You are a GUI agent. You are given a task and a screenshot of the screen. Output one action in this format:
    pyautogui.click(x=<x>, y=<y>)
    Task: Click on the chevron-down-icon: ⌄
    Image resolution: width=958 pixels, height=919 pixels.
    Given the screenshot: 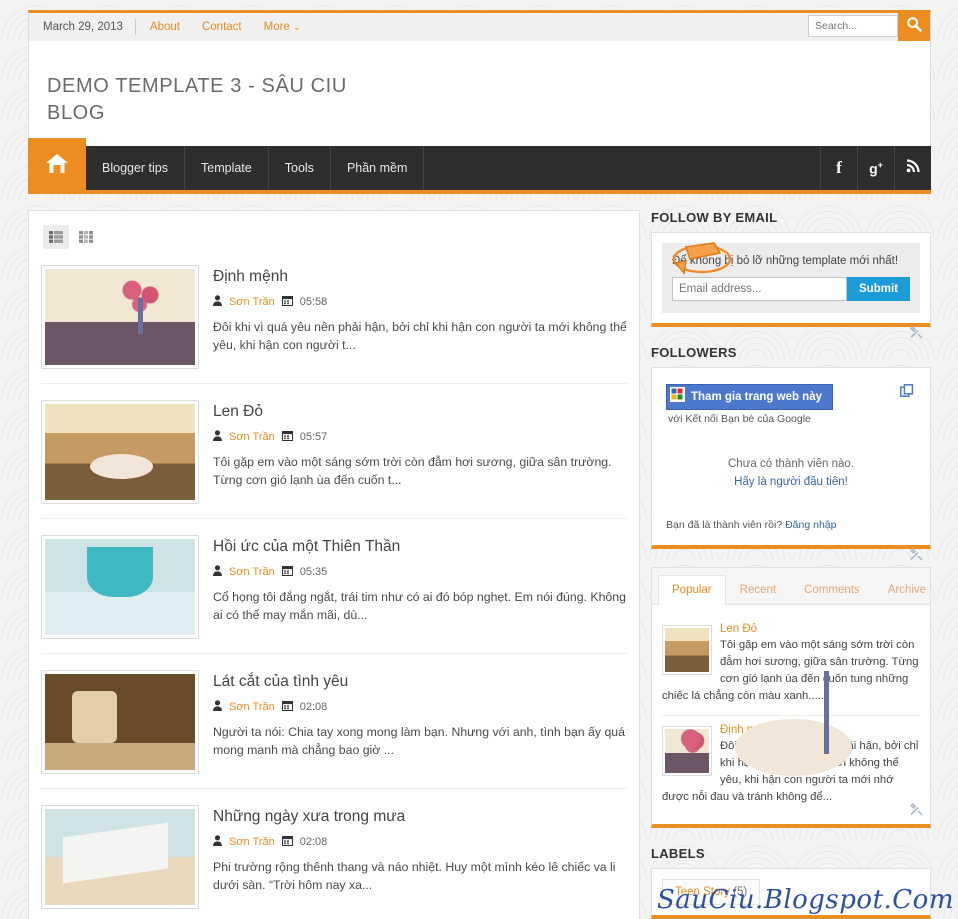 What is the action you would take?
    pyautogui.click(x=296, y=27)
    